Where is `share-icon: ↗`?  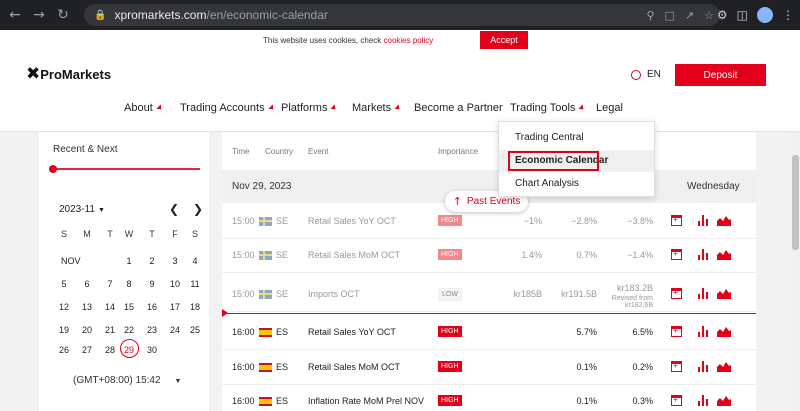
share-icon: ↗ is located at coordinates (689, 15).